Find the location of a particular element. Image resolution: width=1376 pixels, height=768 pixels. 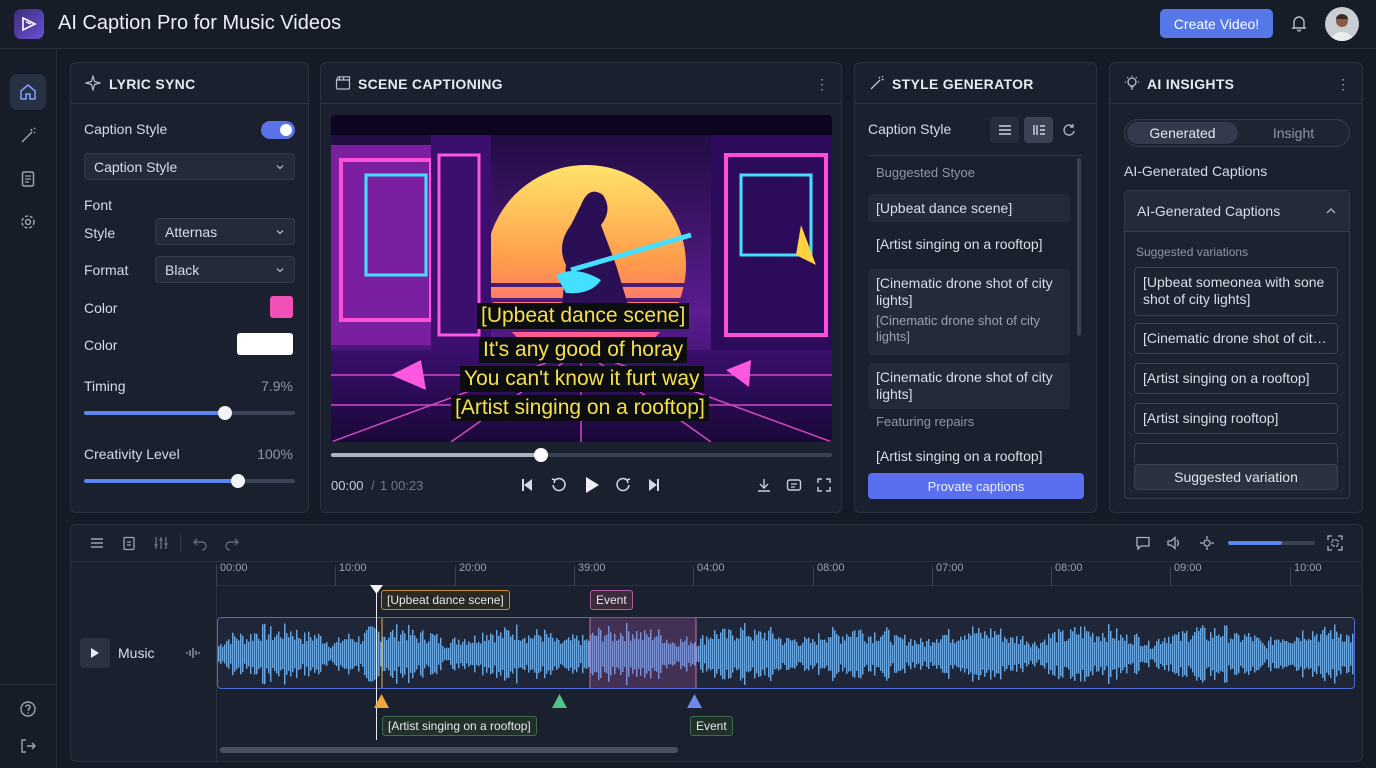

comment-icon is located at coordinates (1143, 543).